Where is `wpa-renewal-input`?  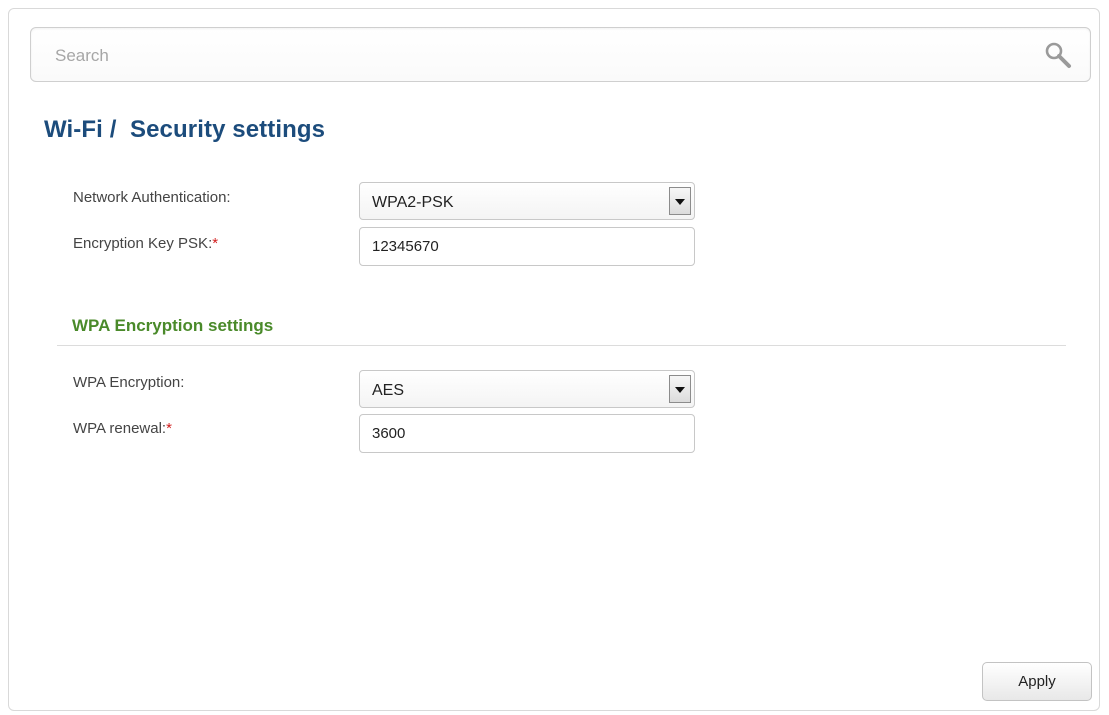
wpa-renewal-input is located at coordinates (527, 433).